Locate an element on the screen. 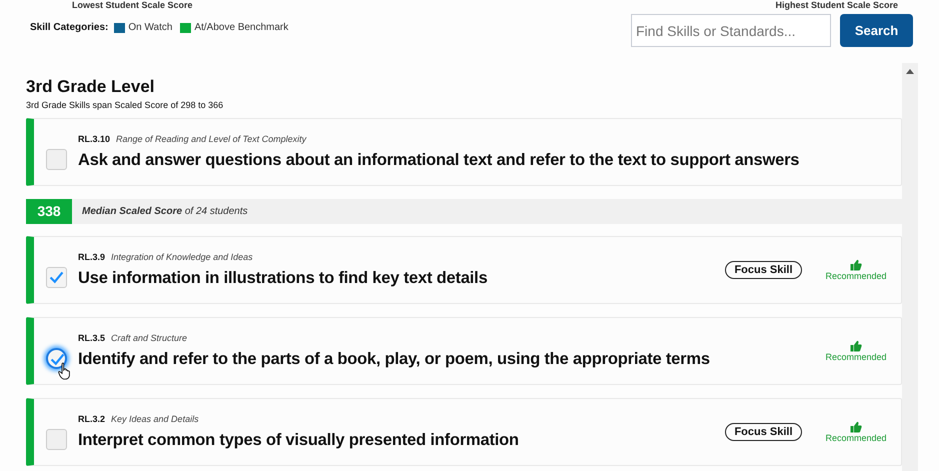  skill-title: Ask and answer questions about an informational text and refer to the text to support answers is located at coordinates (439, 160).